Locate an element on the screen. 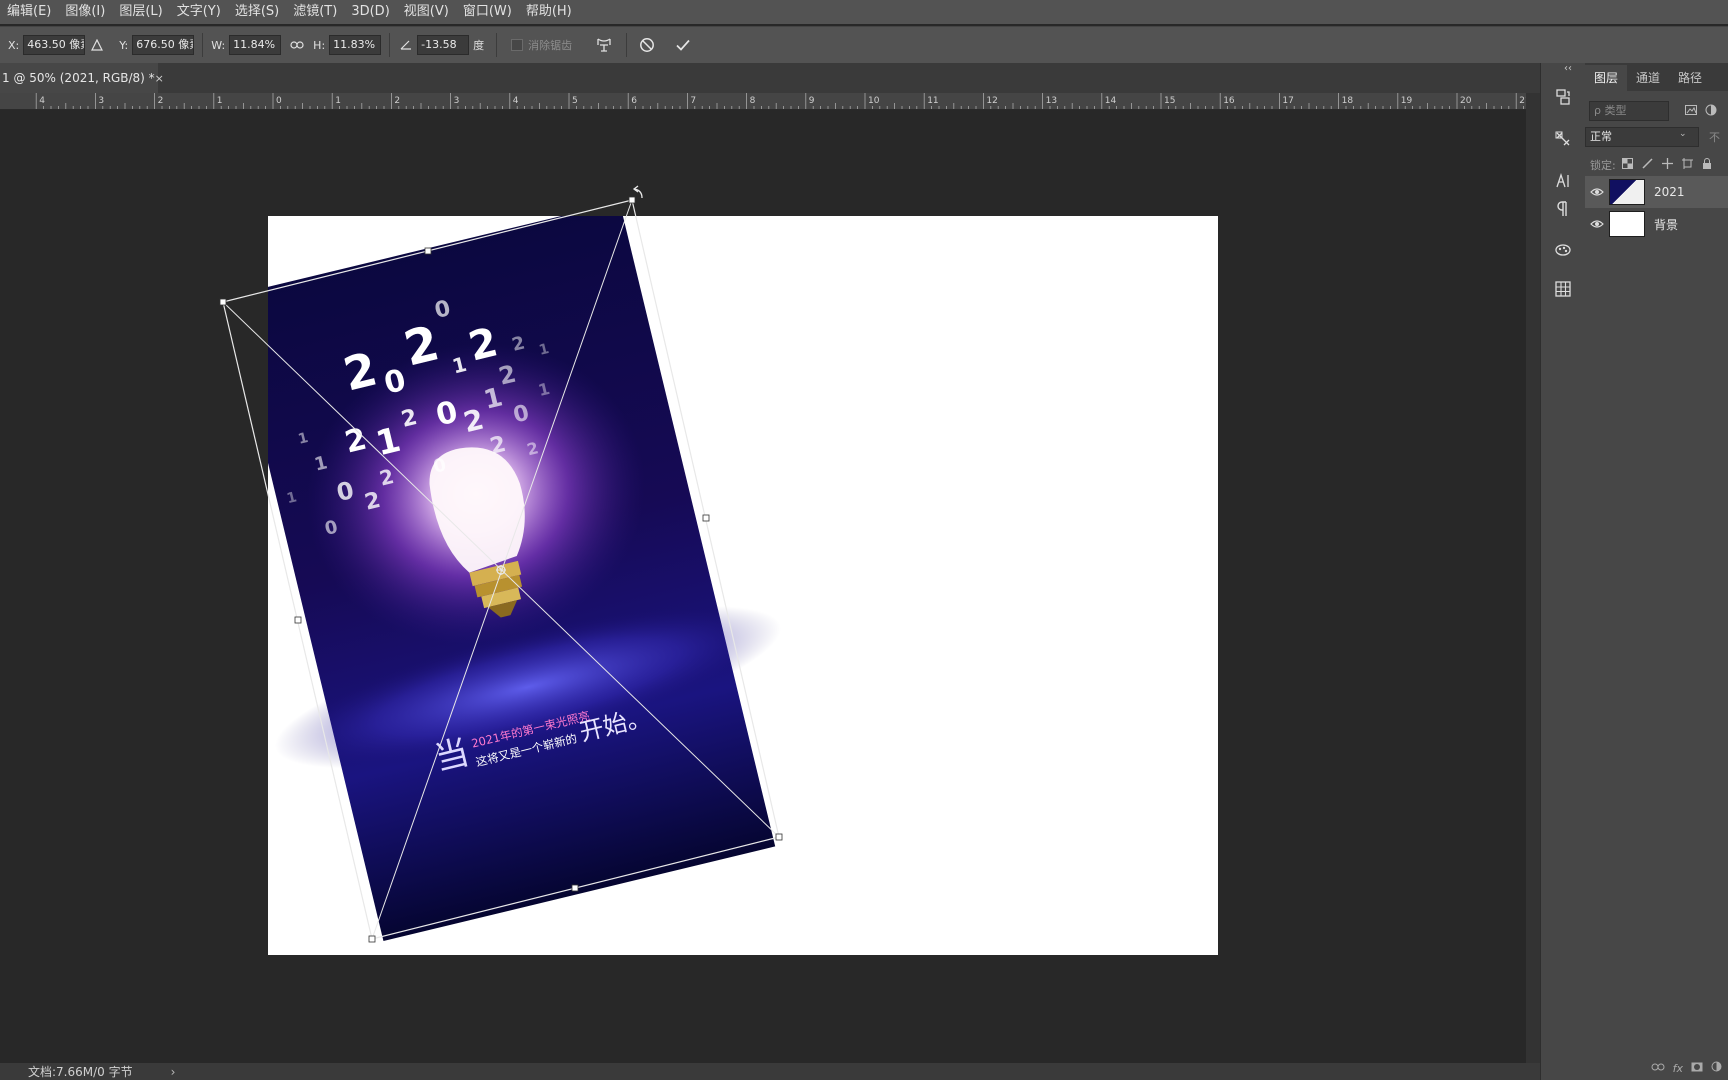 The width and height of the screenshot is (1728, 1080). layer-filter-select: ρ 类型 is located at coordinates (1629, 111).